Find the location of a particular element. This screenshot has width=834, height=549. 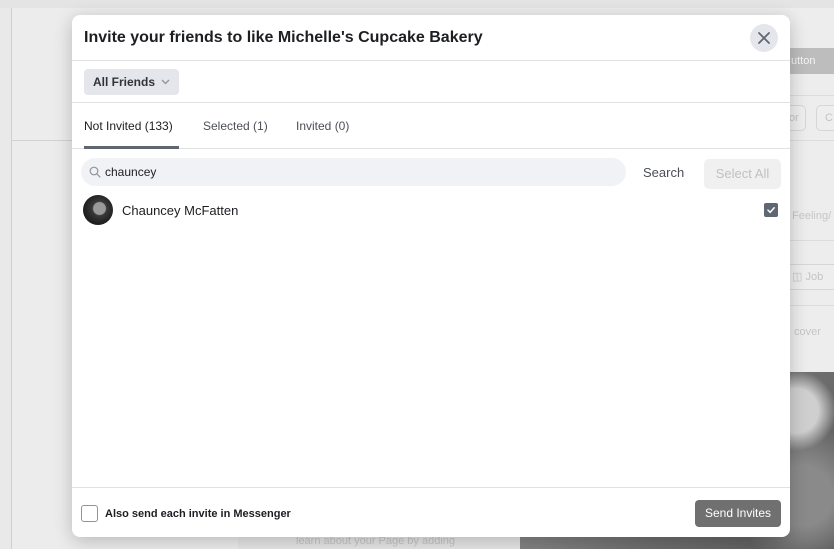

send-invites-button: Send Invites is located at coordinates (738, 513).